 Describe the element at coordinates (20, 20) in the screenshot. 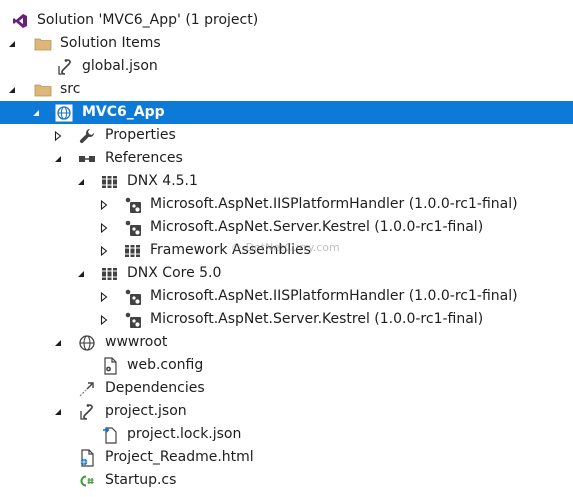

I see `visual-studio-solution-icon` at that location.